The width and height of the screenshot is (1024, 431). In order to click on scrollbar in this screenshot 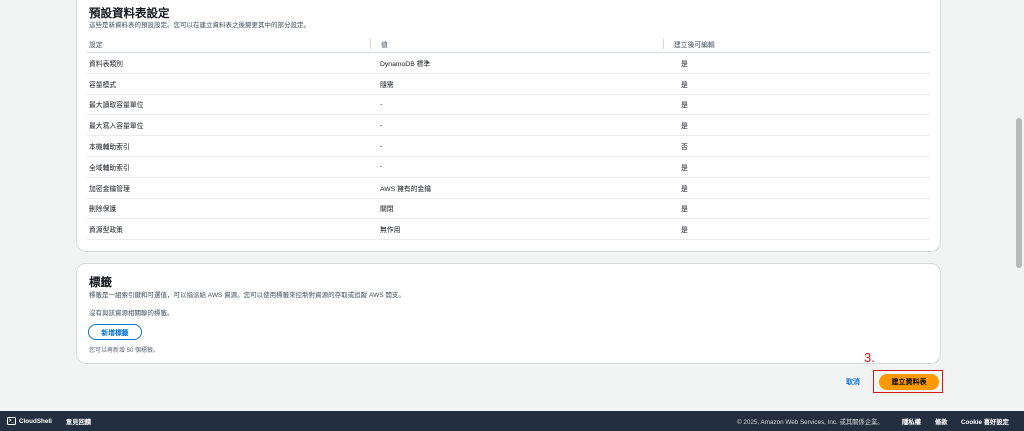, I will do `click(1019, 205)`.